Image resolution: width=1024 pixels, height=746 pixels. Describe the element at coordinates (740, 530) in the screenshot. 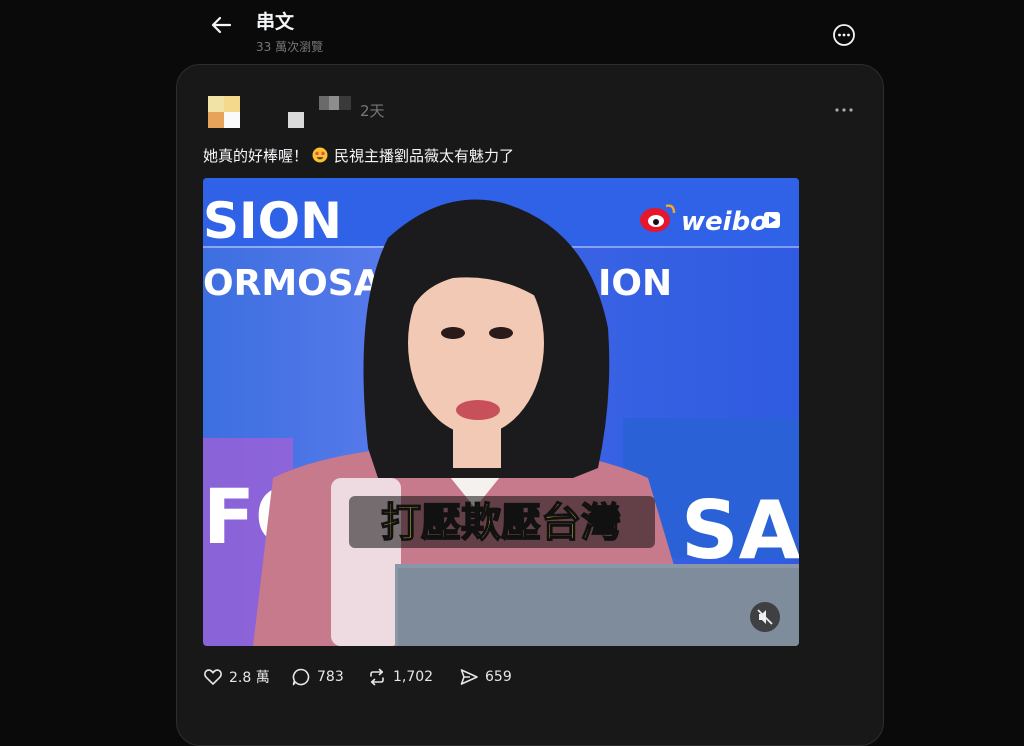

I see `bg-text-bottom-right: SA` at that location.